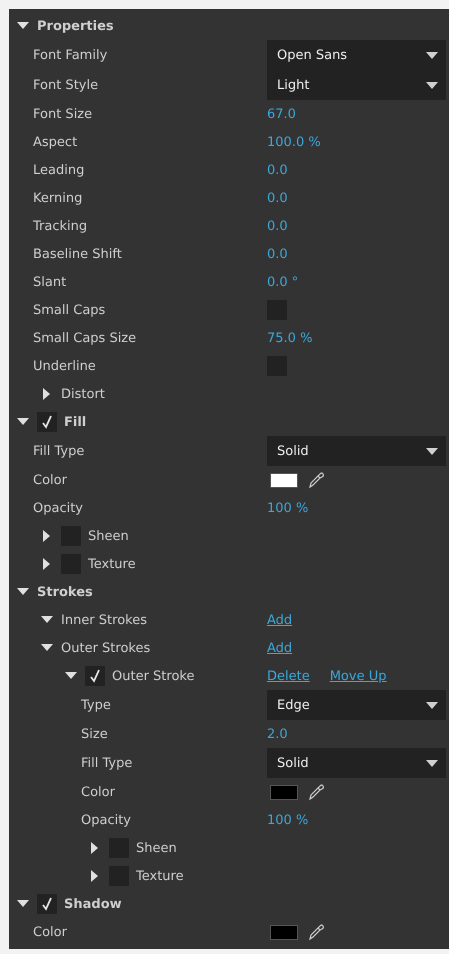  What do you see at coordinates (356, 705) in the screenshot?
I see `dropdown: Edge` at bounding box center [356, 705].